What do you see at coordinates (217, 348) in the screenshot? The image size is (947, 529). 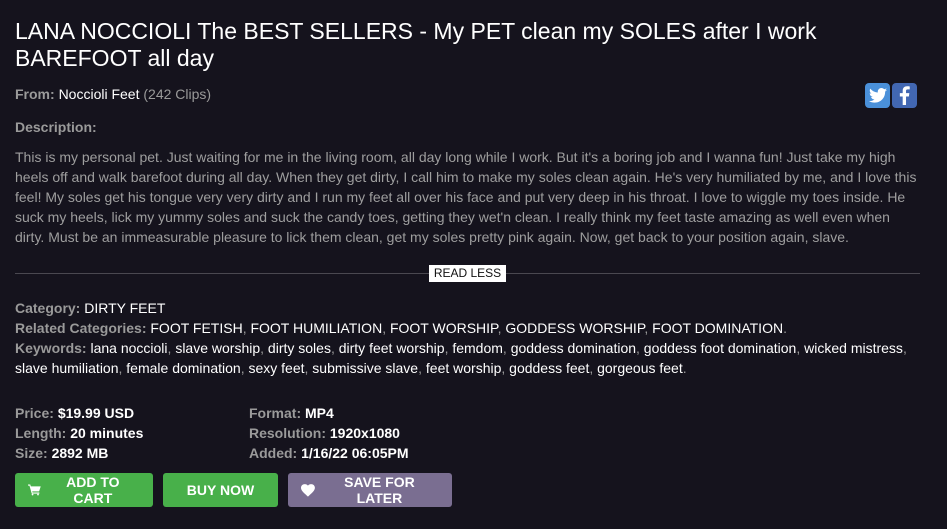 I see `keyword-link: slave worship` at bounding box center [217, 348].